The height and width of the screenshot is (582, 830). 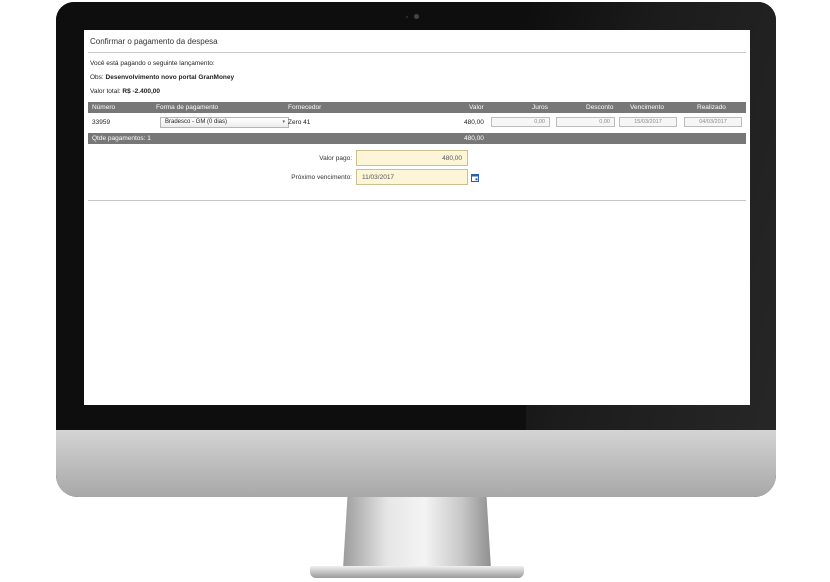 What do you see at coordinates (416, 16) in the screenshot?
I see `camera` at bounding box center [416, 16].